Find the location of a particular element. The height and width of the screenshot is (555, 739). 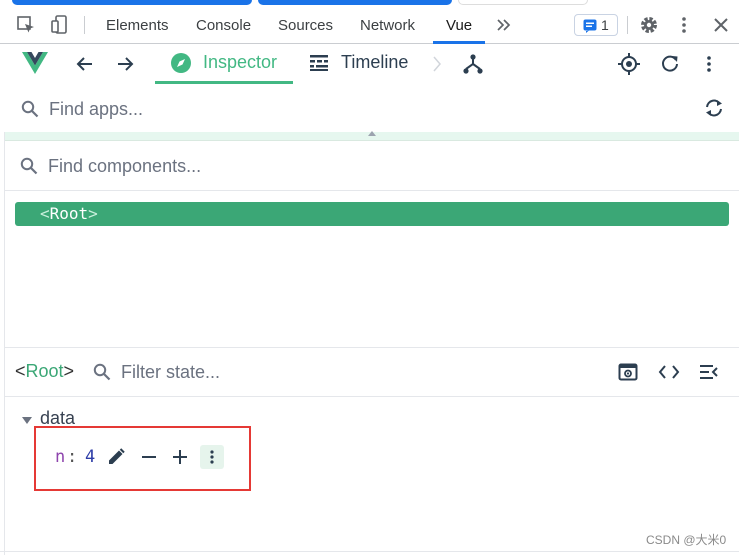

more-options-icon is located at coordinates (684, 25).